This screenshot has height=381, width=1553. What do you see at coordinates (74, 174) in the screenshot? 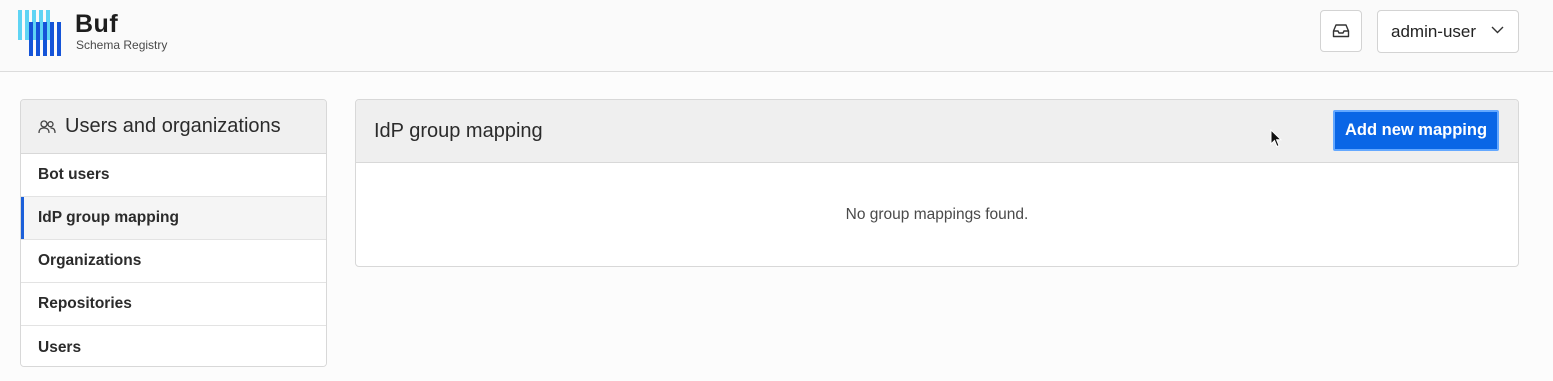
I see `sidebar-item-label: Bot users` at bounding box center [74, 174].